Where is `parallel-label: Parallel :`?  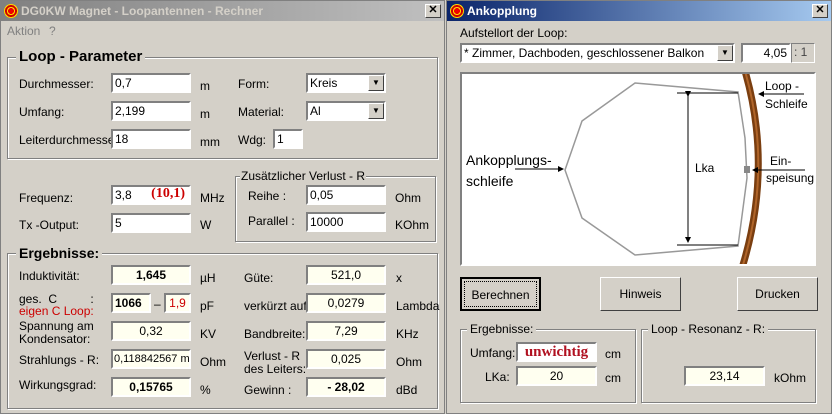 parallel-label: Parallel : is located at coordinates (271, 221).